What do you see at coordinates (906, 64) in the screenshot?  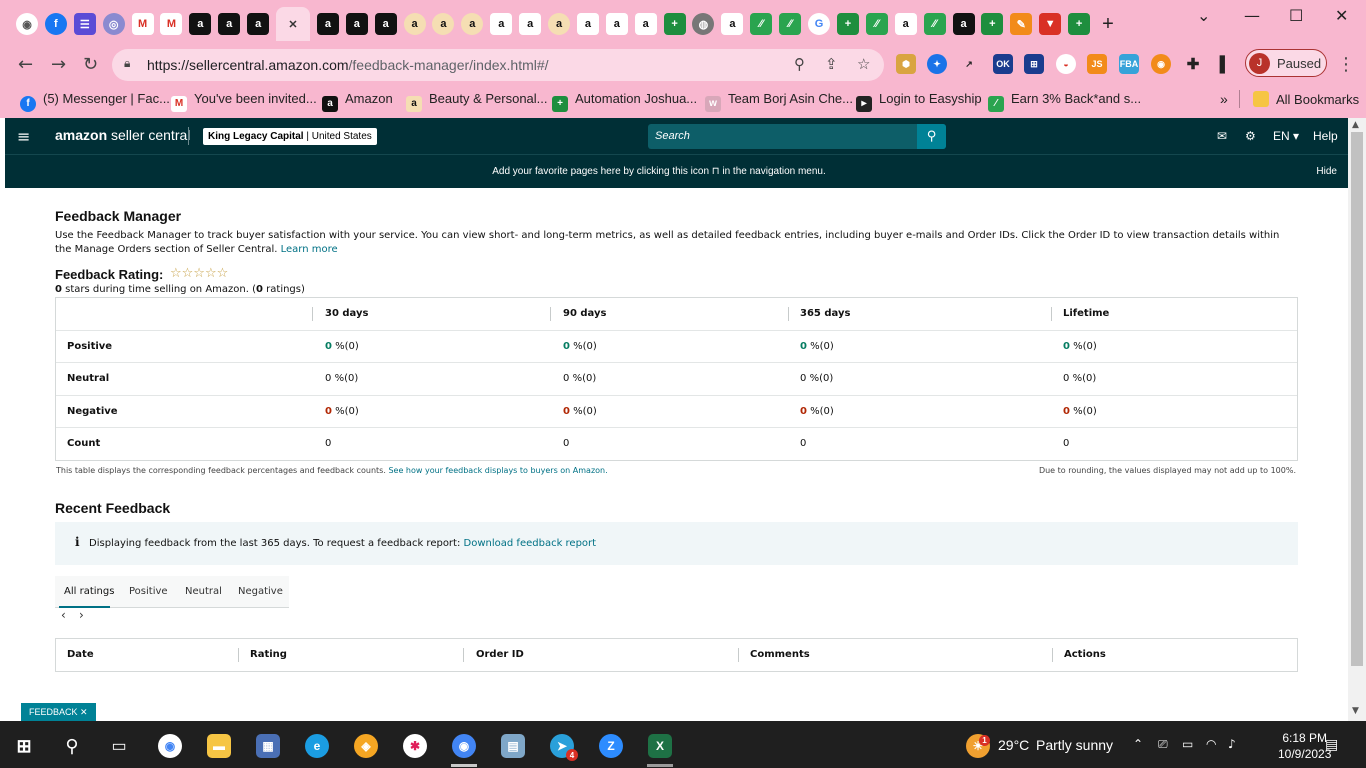 I see `extension-icon: ⬢` at bounding box center [906, 64].